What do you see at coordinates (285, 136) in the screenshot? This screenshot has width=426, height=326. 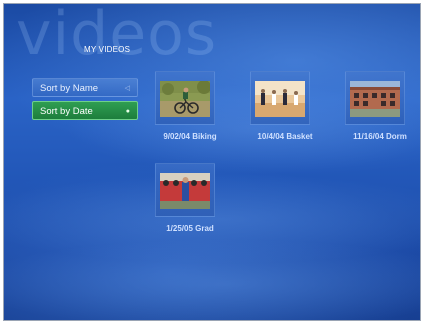 I see `video-caption: 10/4/04 Basket` at bounding box center [285, 136].